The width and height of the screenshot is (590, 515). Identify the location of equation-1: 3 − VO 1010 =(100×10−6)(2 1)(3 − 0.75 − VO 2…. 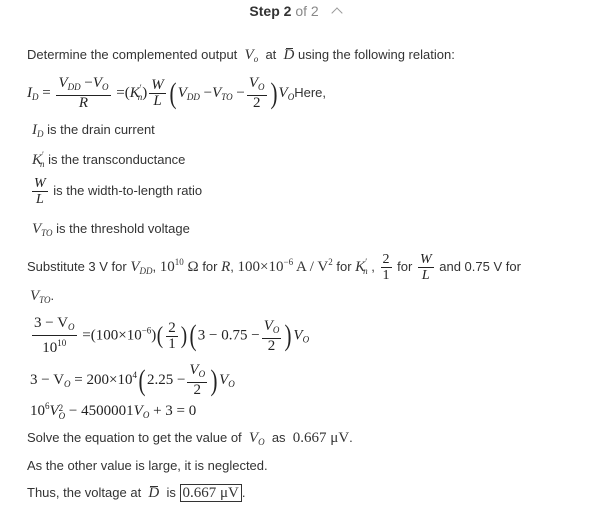
(171, 335).